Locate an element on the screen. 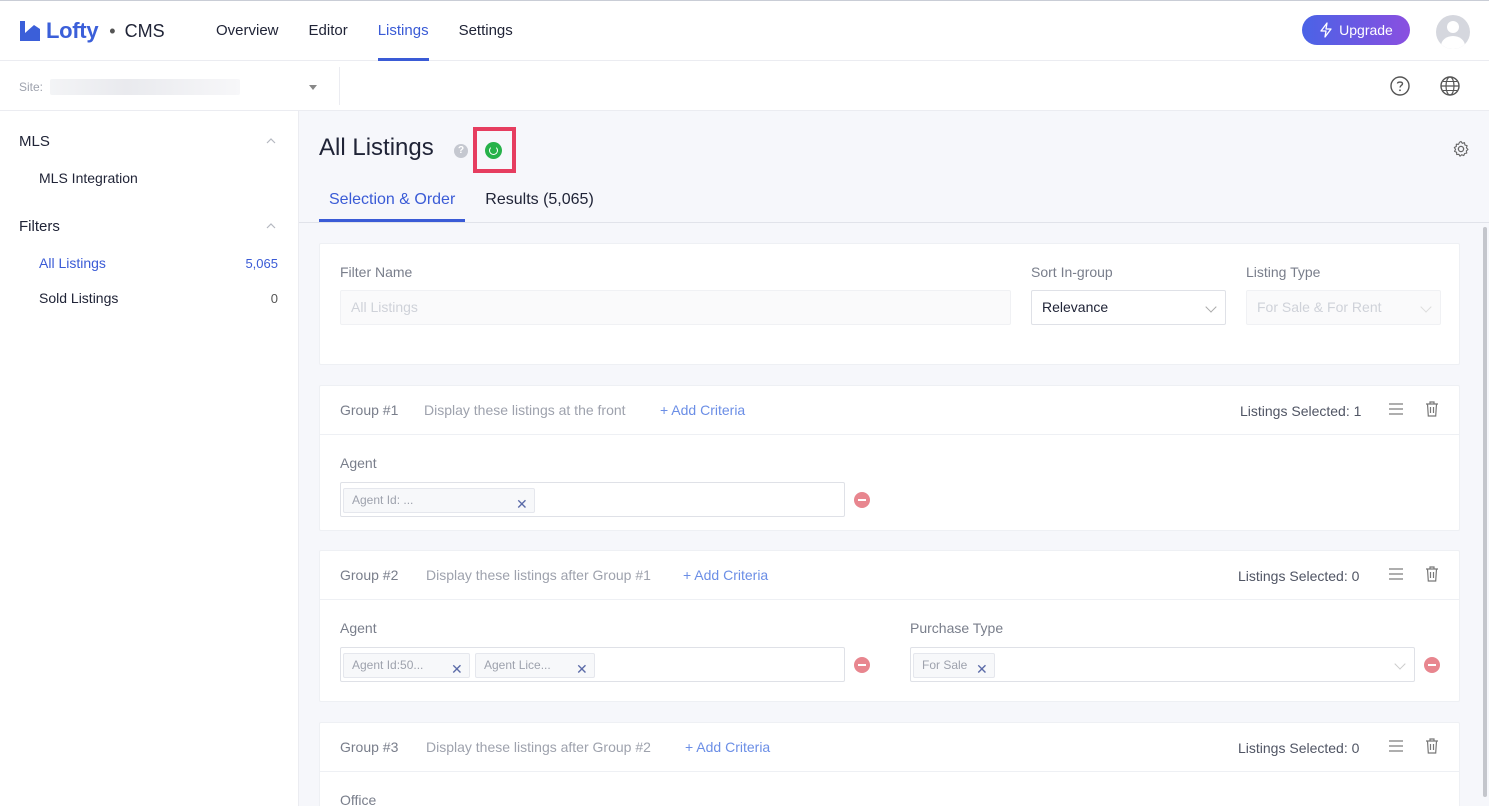 The width and height of the screenshot is (1489, 806). lofty-logo-icon is located at coordinates (30, 31).